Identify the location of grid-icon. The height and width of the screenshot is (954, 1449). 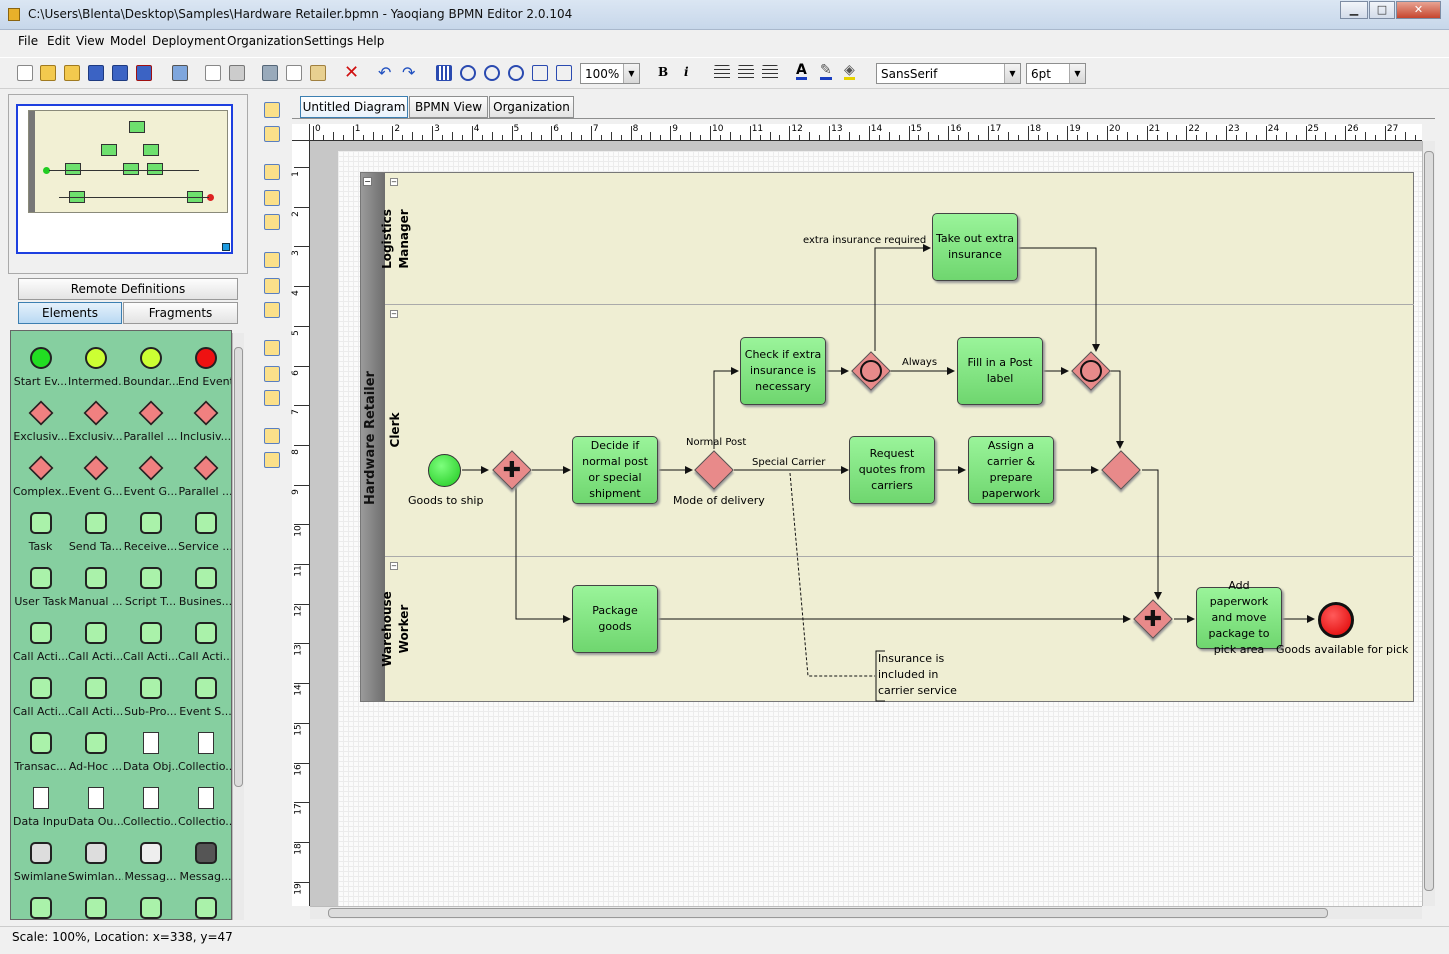
(444, 73).